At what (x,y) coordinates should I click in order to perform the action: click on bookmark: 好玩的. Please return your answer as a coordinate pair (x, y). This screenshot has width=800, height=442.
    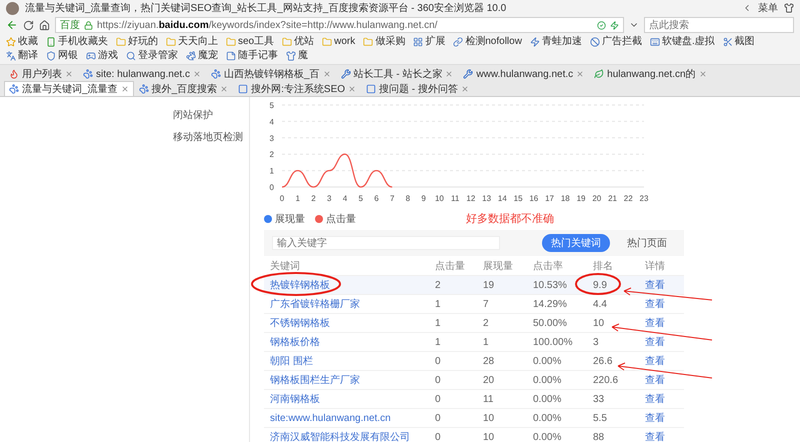
    Looking at the image, I should click on (137, 42).